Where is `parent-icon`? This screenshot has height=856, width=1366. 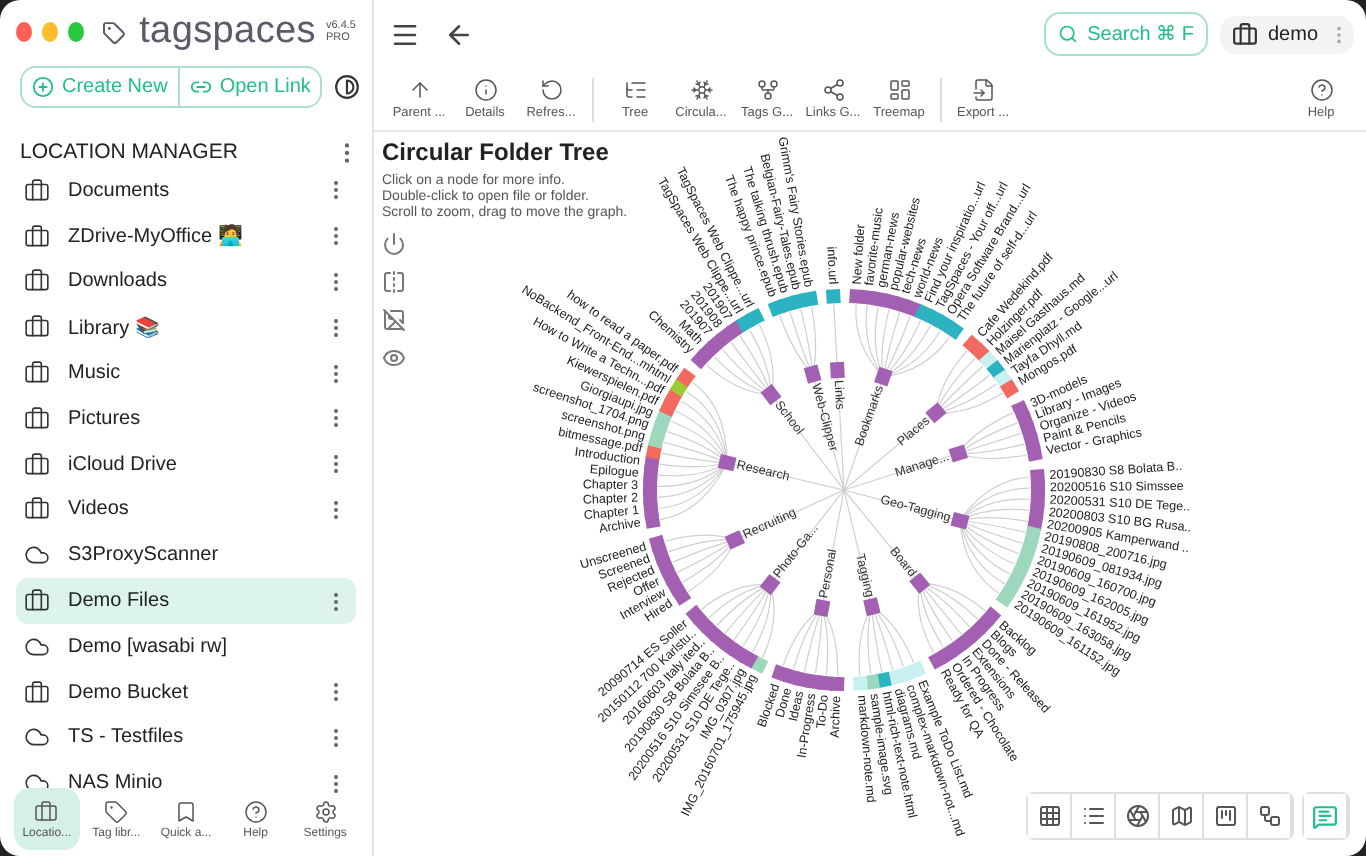
parent-icon is located at coordinates (419, 90).